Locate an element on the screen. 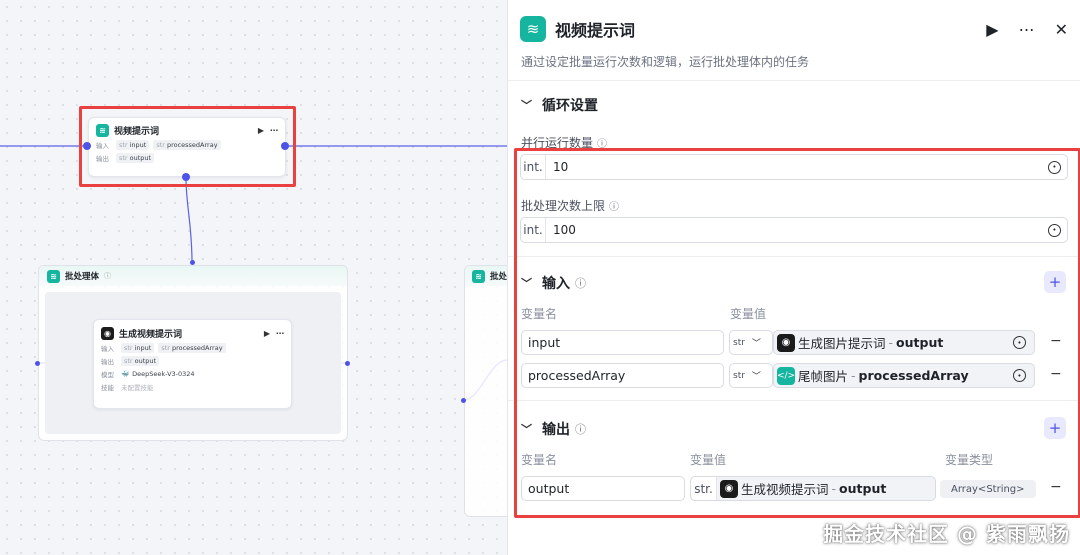  close-button: ✕ is located at coordinates (1061, 29).